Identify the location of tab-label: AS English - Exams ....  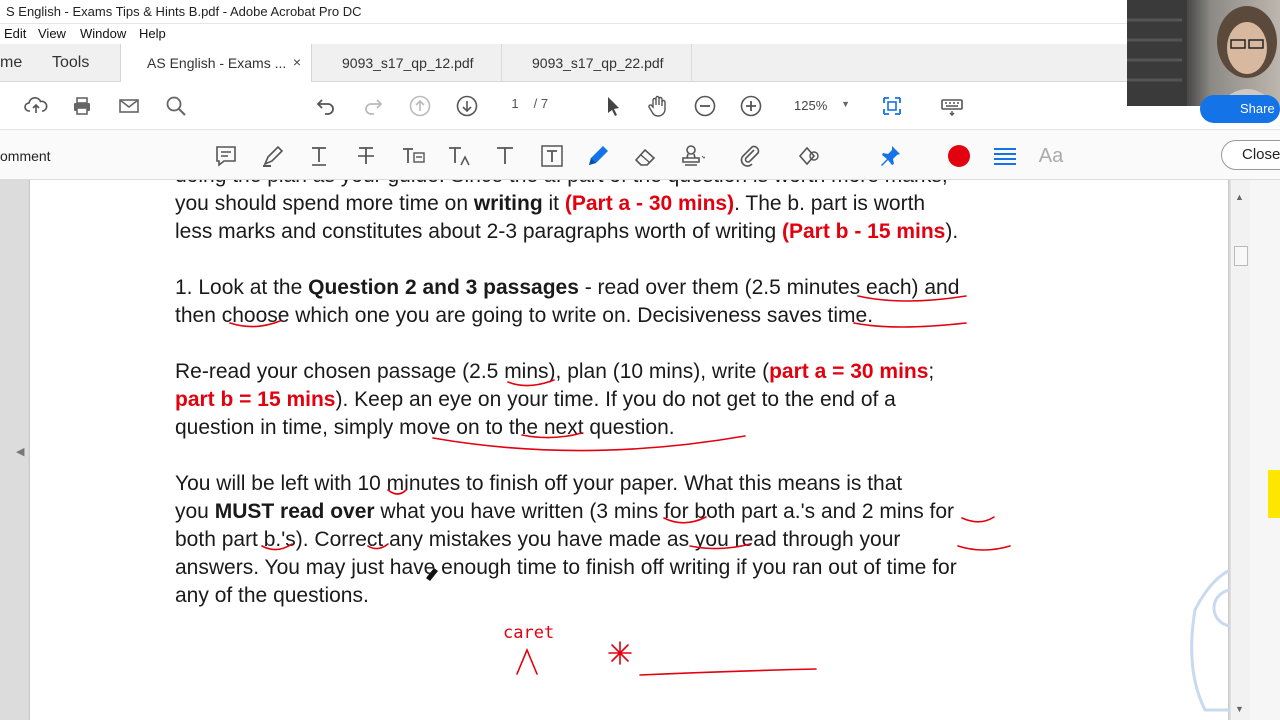
(217, 63).